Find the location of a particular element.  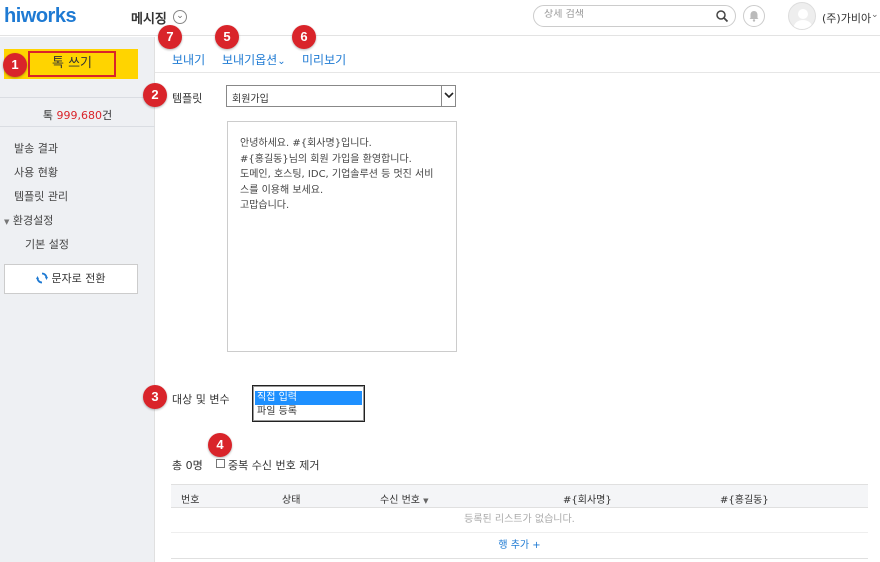

template-select-value: 회원가입 is located at coordinates (250, 99).